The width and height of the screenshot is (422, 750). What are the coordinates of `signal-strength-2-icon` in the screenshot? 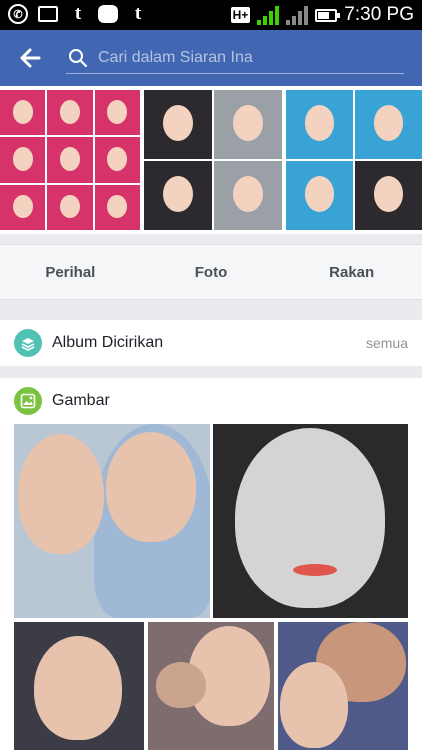 It's located at (297, 15).